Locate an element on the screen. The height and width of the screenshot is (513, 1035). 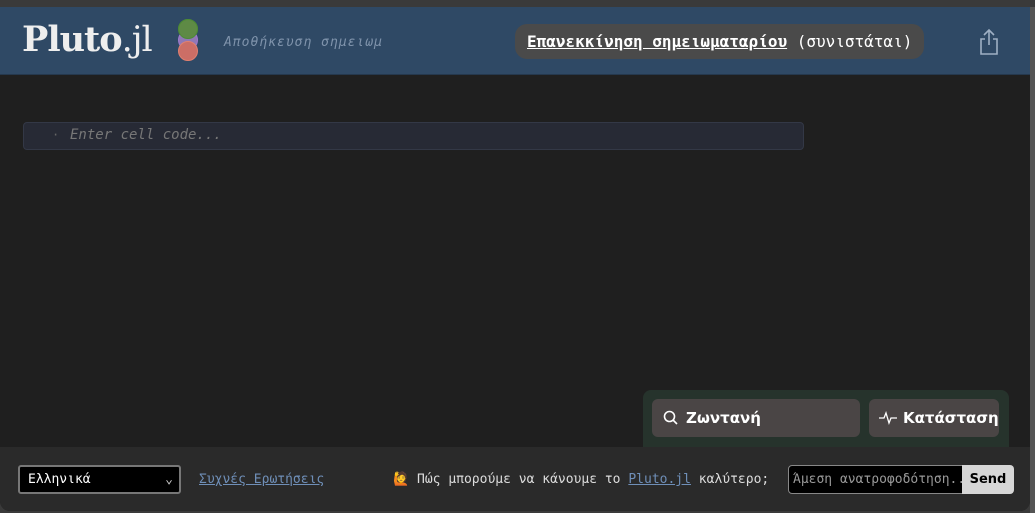
send-button: Send is located at coordinates (988, 479).